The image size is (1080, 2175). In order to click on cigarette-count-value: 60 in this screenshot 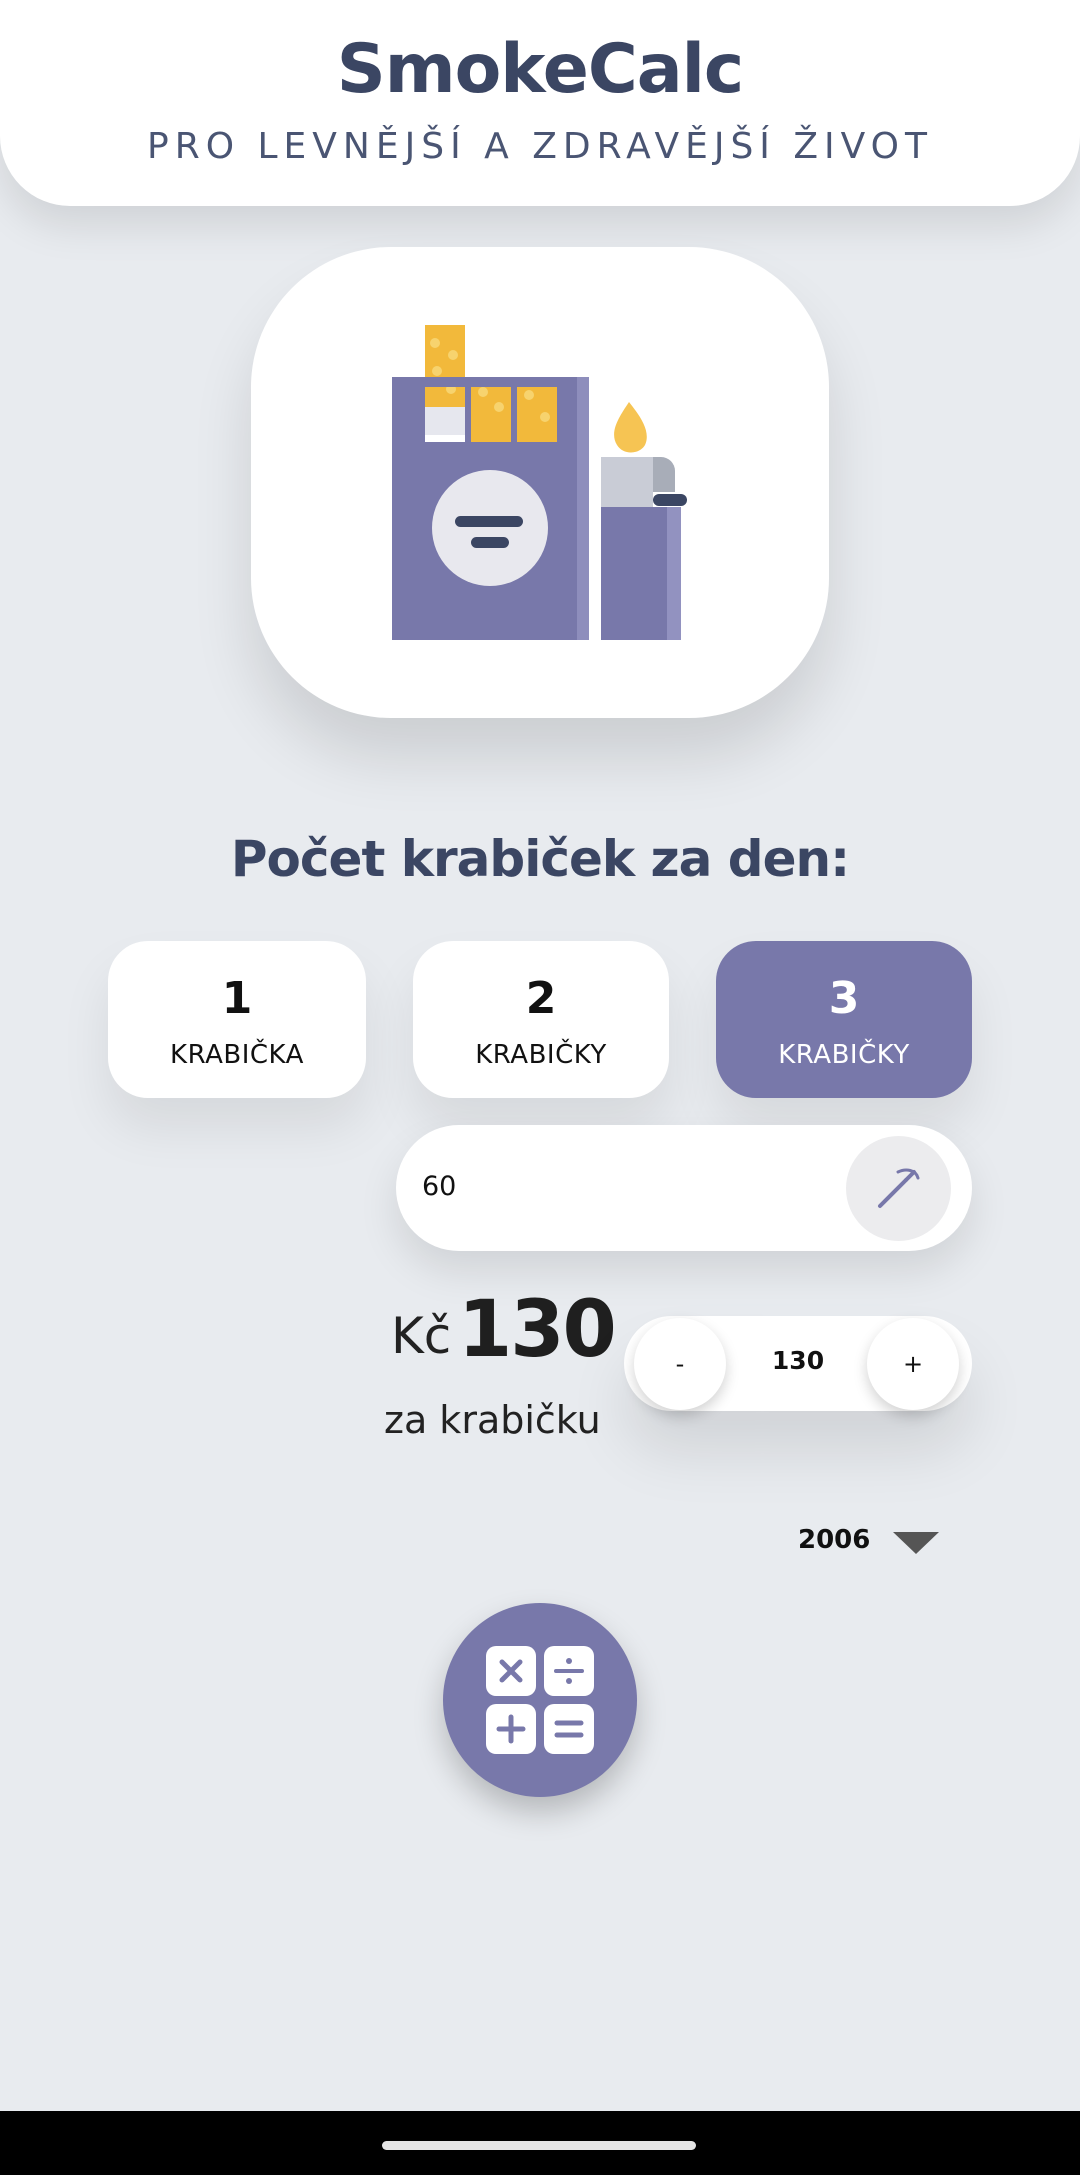, I will do `click(439, 1186)`.